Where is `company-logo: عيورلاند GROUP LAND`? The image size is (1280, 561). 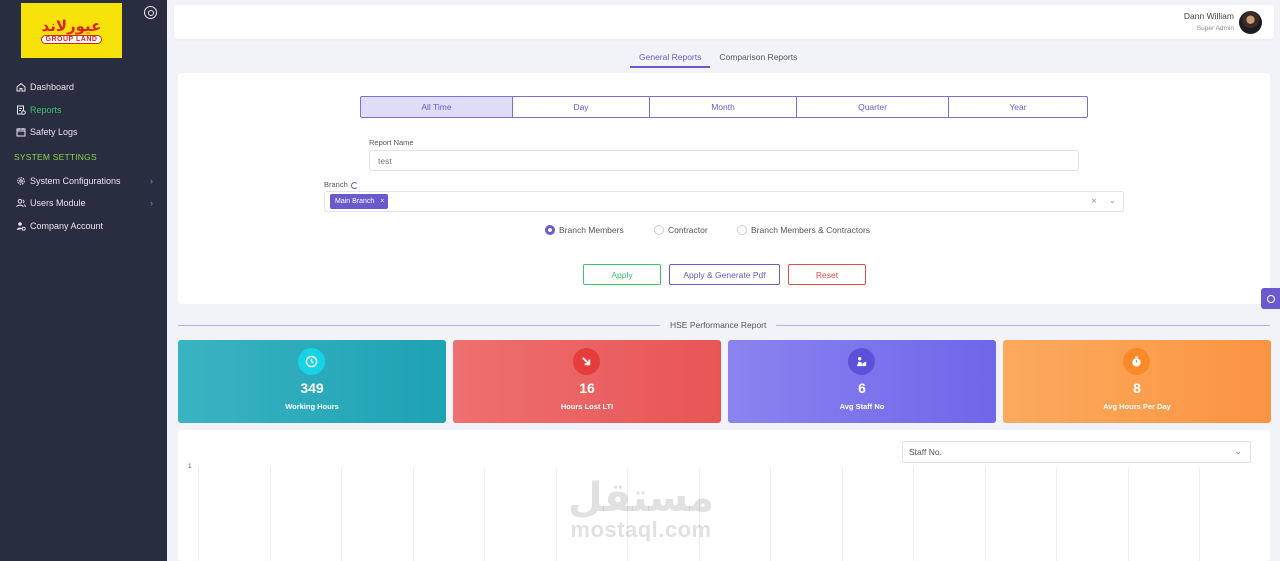 company-logo: عيورلاند GROUP LAND is located at coordinates (71, 30).